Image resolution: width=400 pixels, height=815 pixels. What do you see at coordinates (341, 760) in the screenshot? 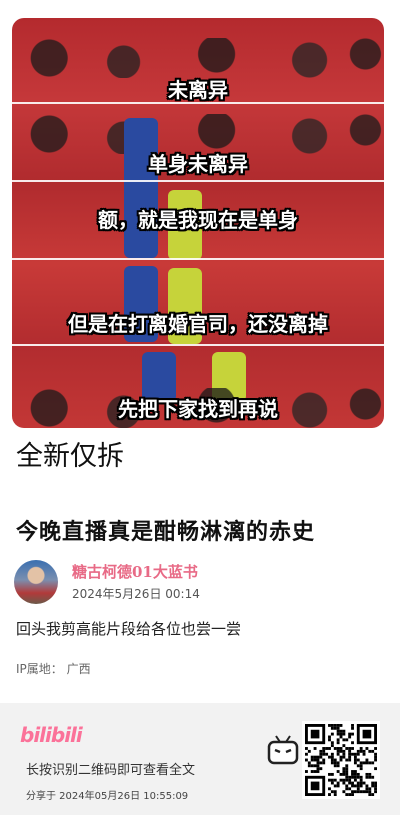
I see `qr-code-icon` at bounding box center [341, 760].